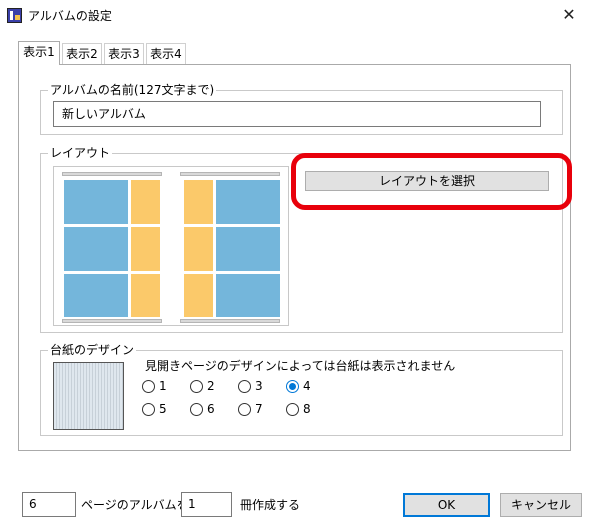 The width and height of the screenshot is (589, 521). Describe the element at coordinates (297, 114) in the screenshot. I see `album-name-input: 新しいアルバム` at that location.